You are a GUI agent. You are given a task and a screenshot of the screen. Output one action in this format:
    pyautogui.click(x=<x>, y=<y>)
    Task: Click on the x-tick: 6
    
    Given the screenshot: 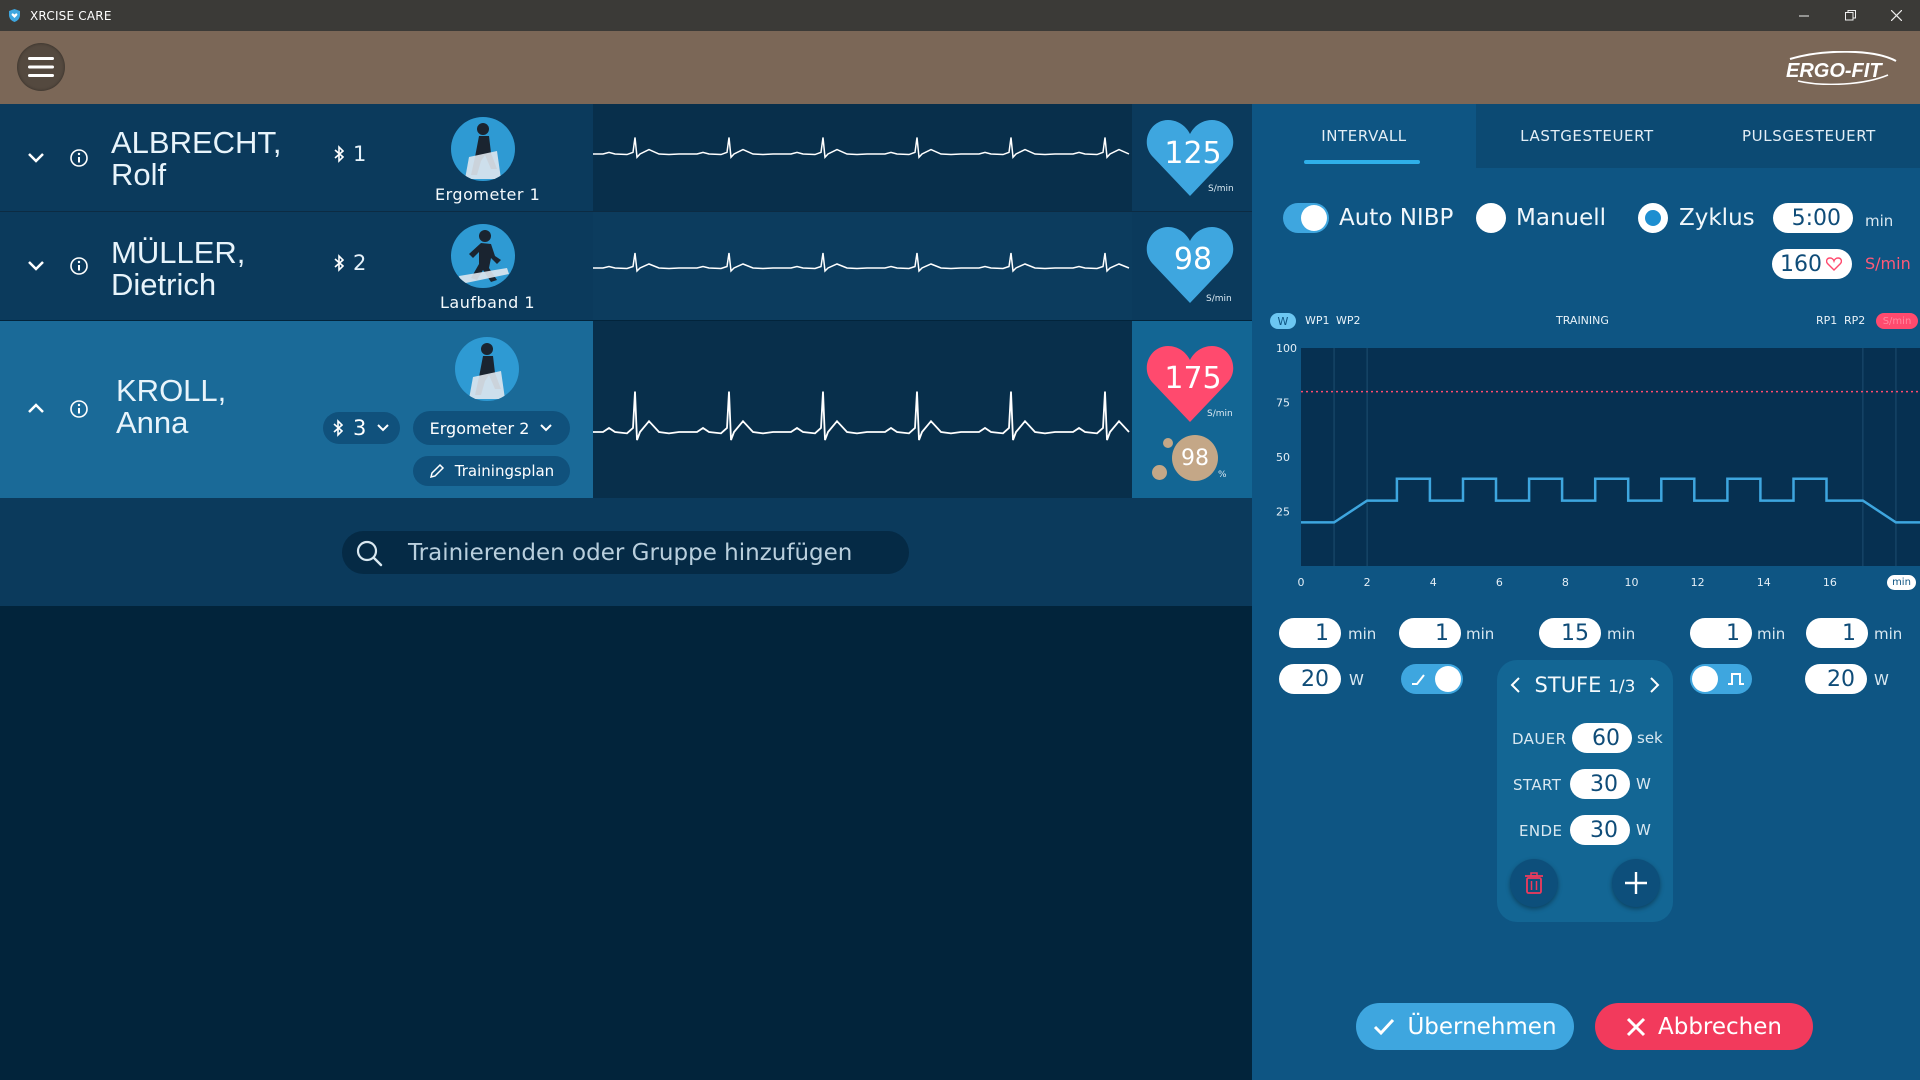 What is the action you would take?
    pyautogui.click(x=1499, y=582)
    